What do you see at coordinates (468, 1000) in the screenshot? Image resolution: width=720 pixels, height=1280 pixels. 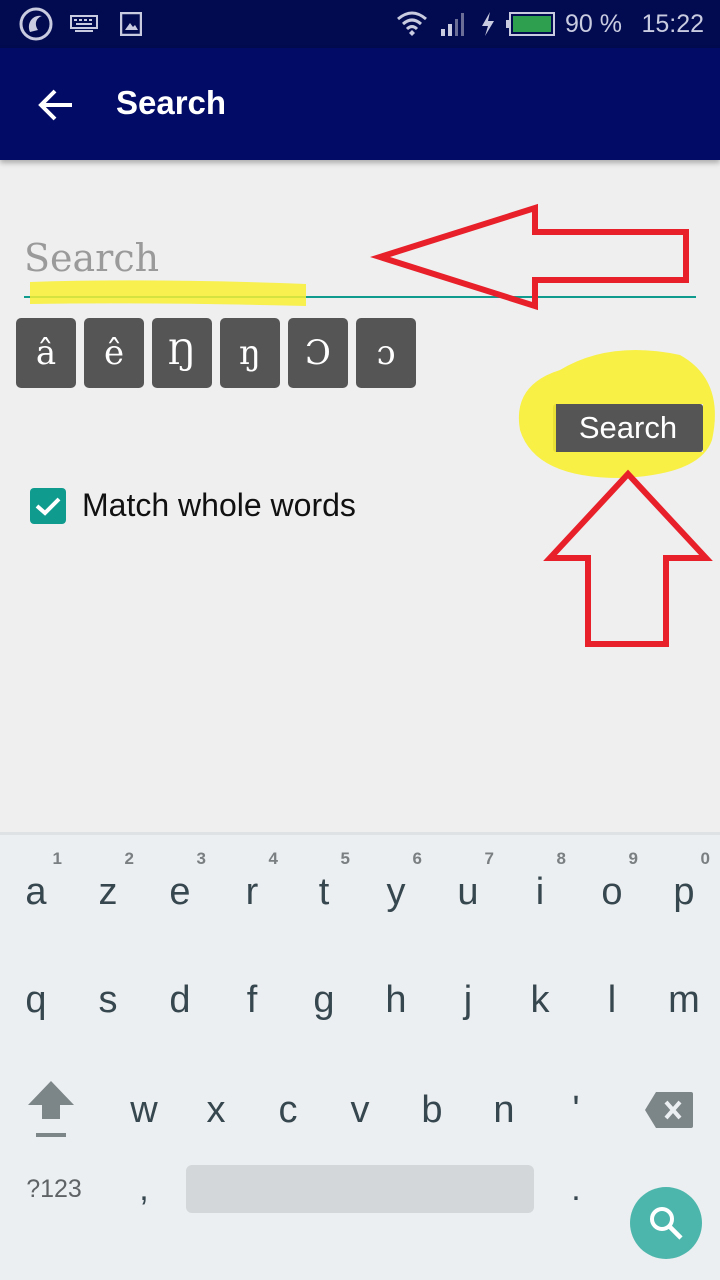 I see `key-j: j` at bounding box center [468, 1000].